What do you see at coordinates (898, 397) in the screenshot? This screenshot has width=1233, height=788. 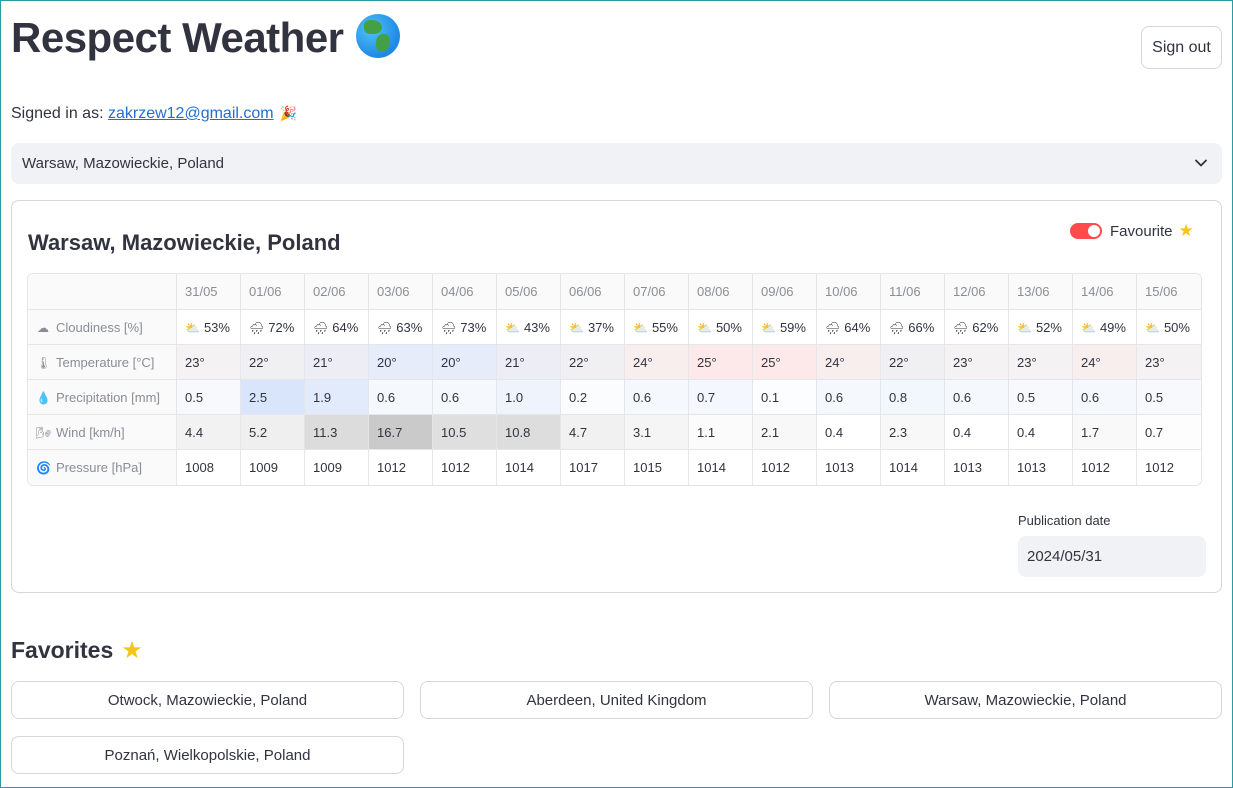 I see `cell-value: 0.8` at bounding box center [898, 397].